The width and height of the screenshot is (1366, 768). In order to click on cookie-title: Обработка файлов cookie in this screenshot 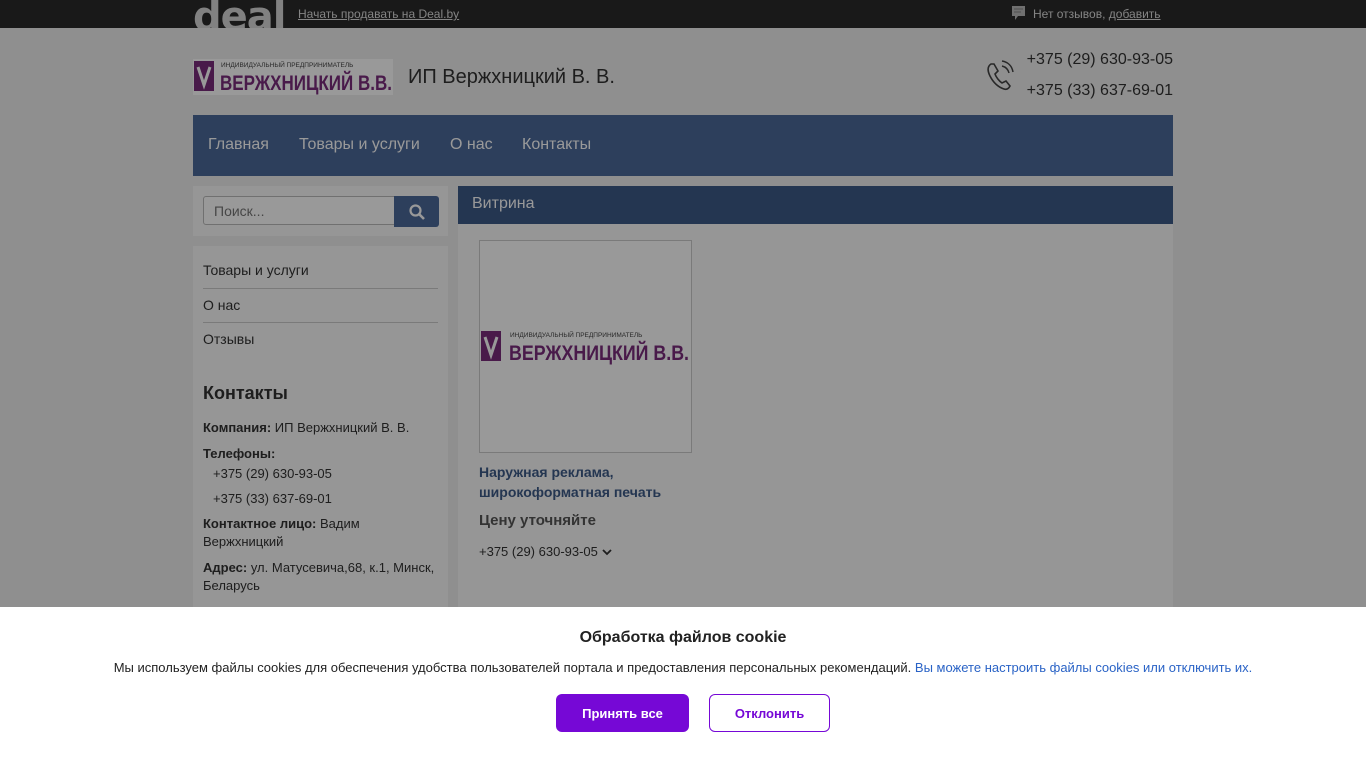, I will do `click(683, 637)`.